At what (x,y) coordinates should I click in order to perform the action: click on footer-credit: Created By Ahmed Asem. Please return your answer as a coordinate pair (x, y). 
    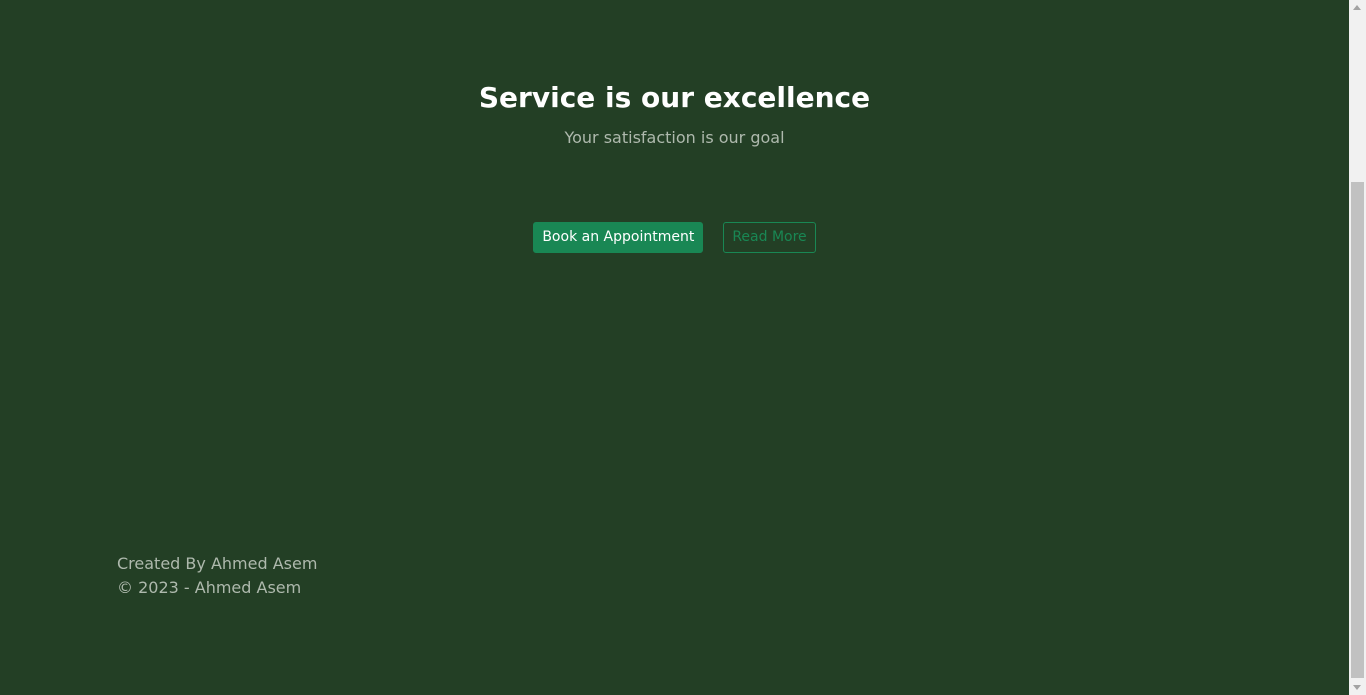
    Looking at the image, I should click on (217, 563).